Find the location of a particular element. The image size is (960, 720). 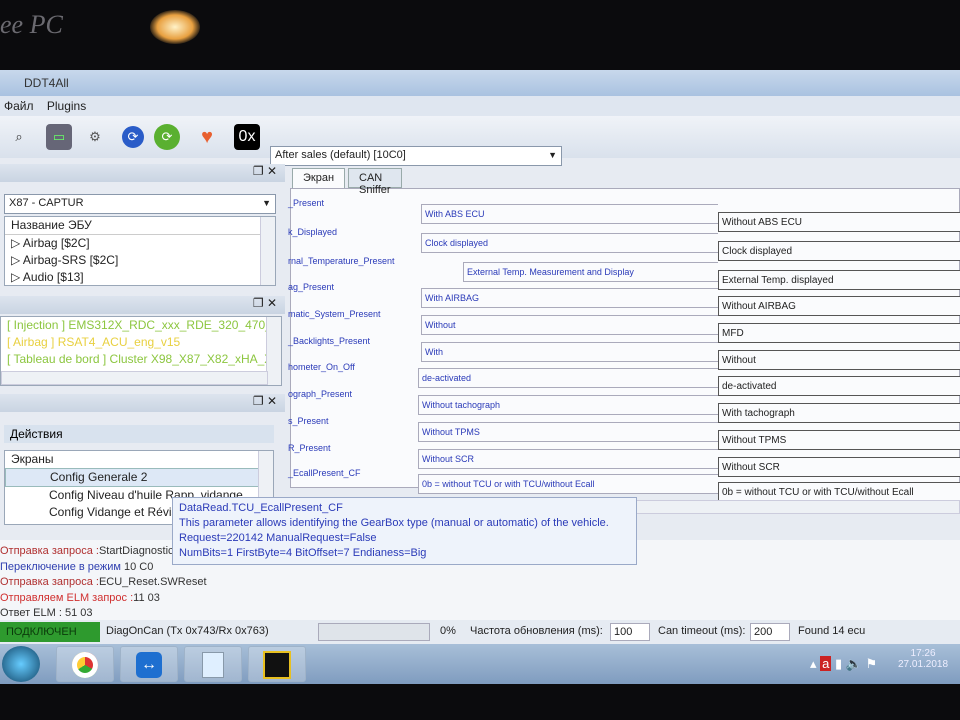

log-text: 11 03 is located at coordinates (146, 597).